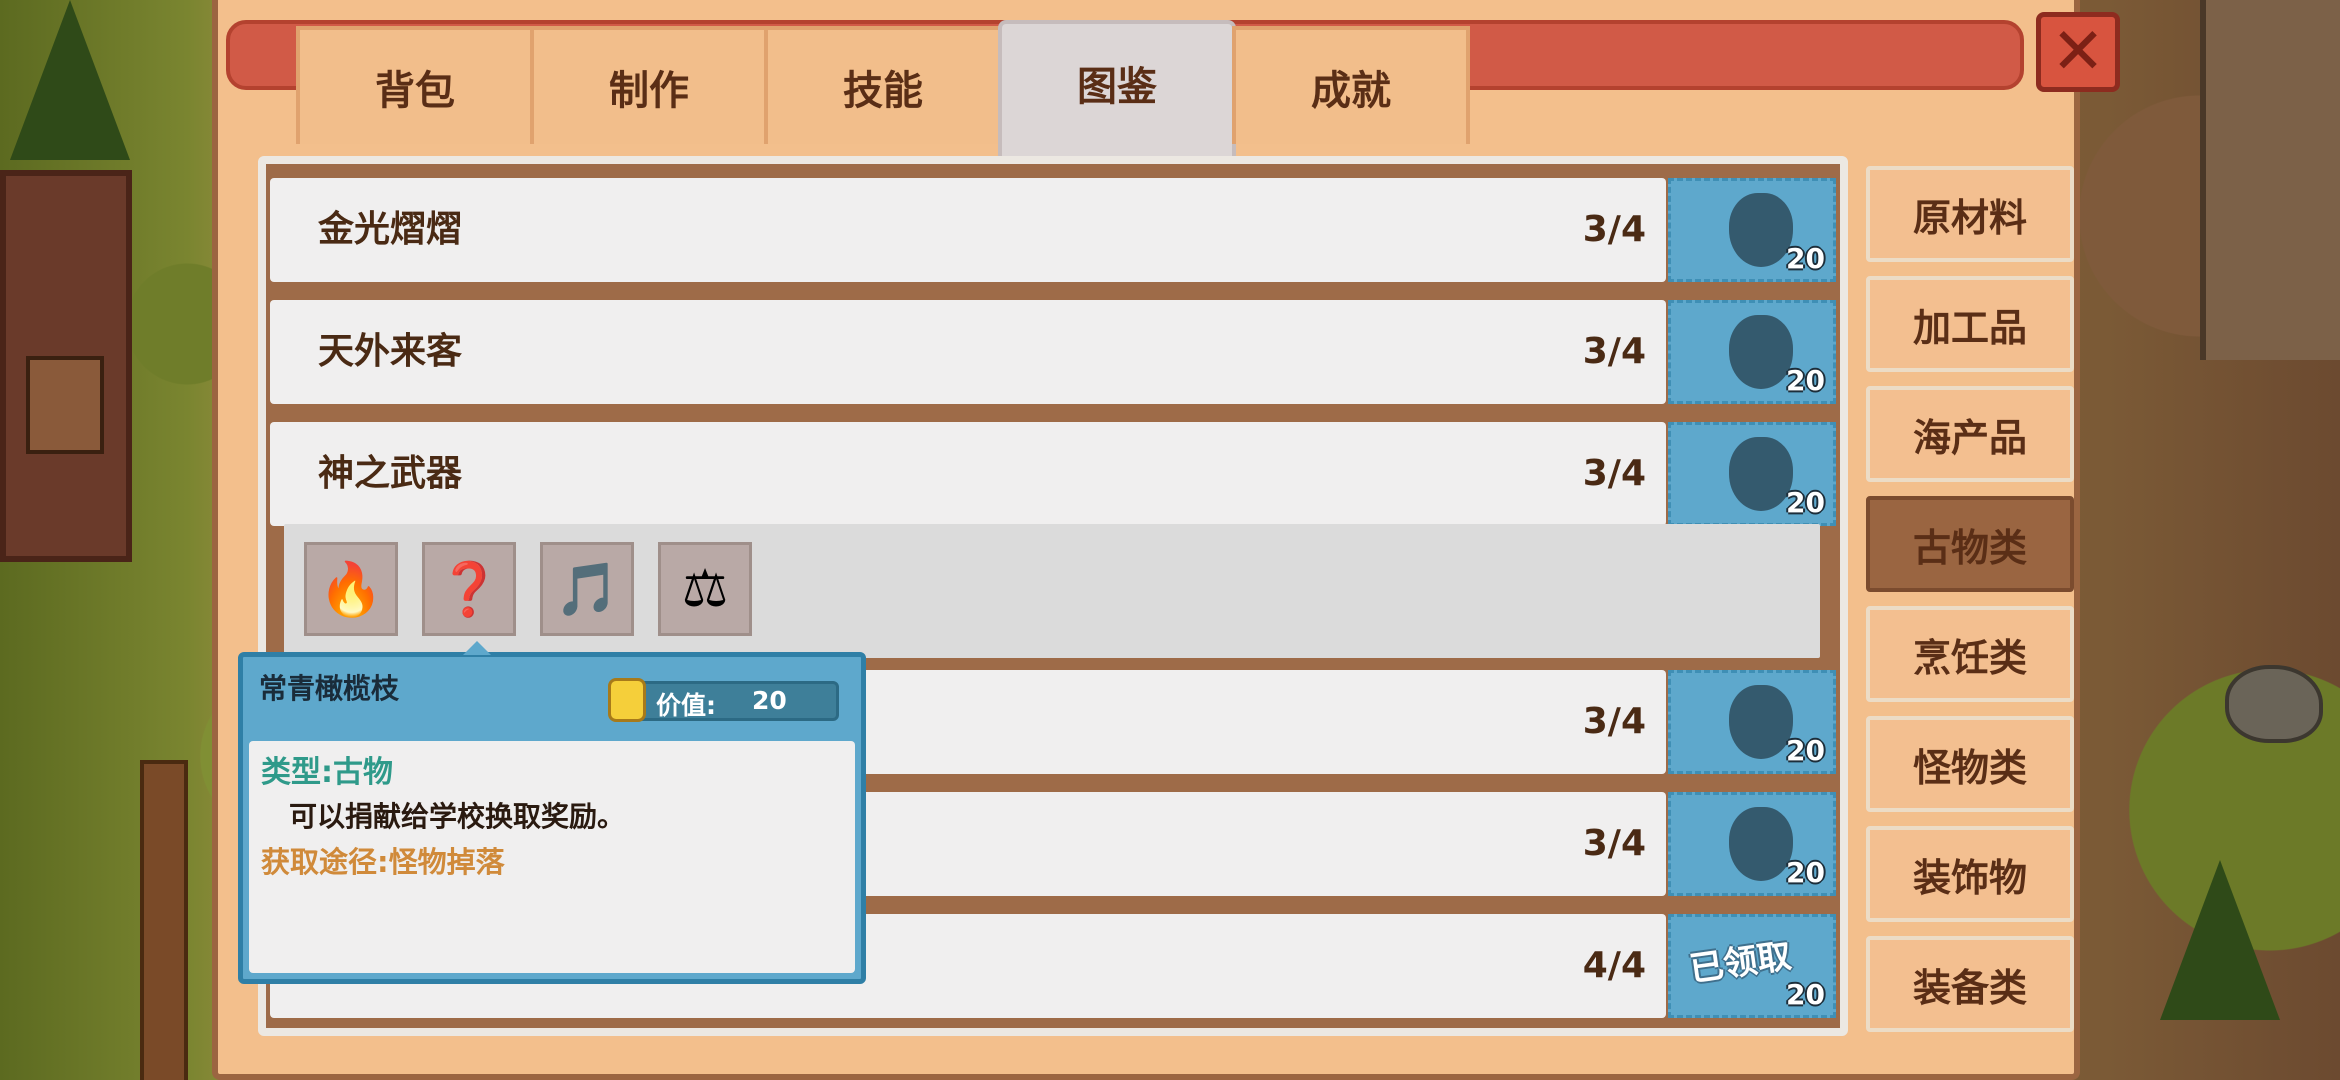 This screenshot has height=1080, width=2340. What do you see at coordinates (1970, 544) in the screenshot?
I see `category-antiques: 古物类` at bounding box center [1970, 544].